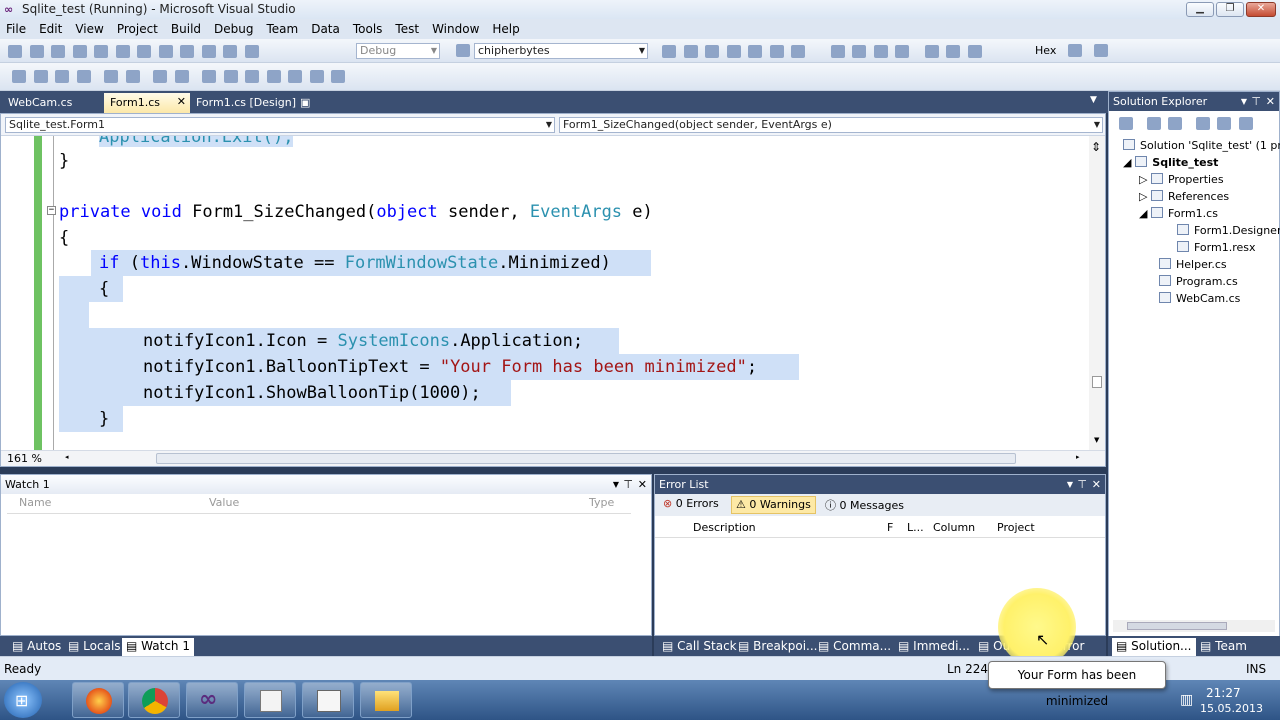  What do you see at coordinates (1256, 101) in the screenshot?
I see `pin-icon: ⊤` at bounding box center [1256, 101].